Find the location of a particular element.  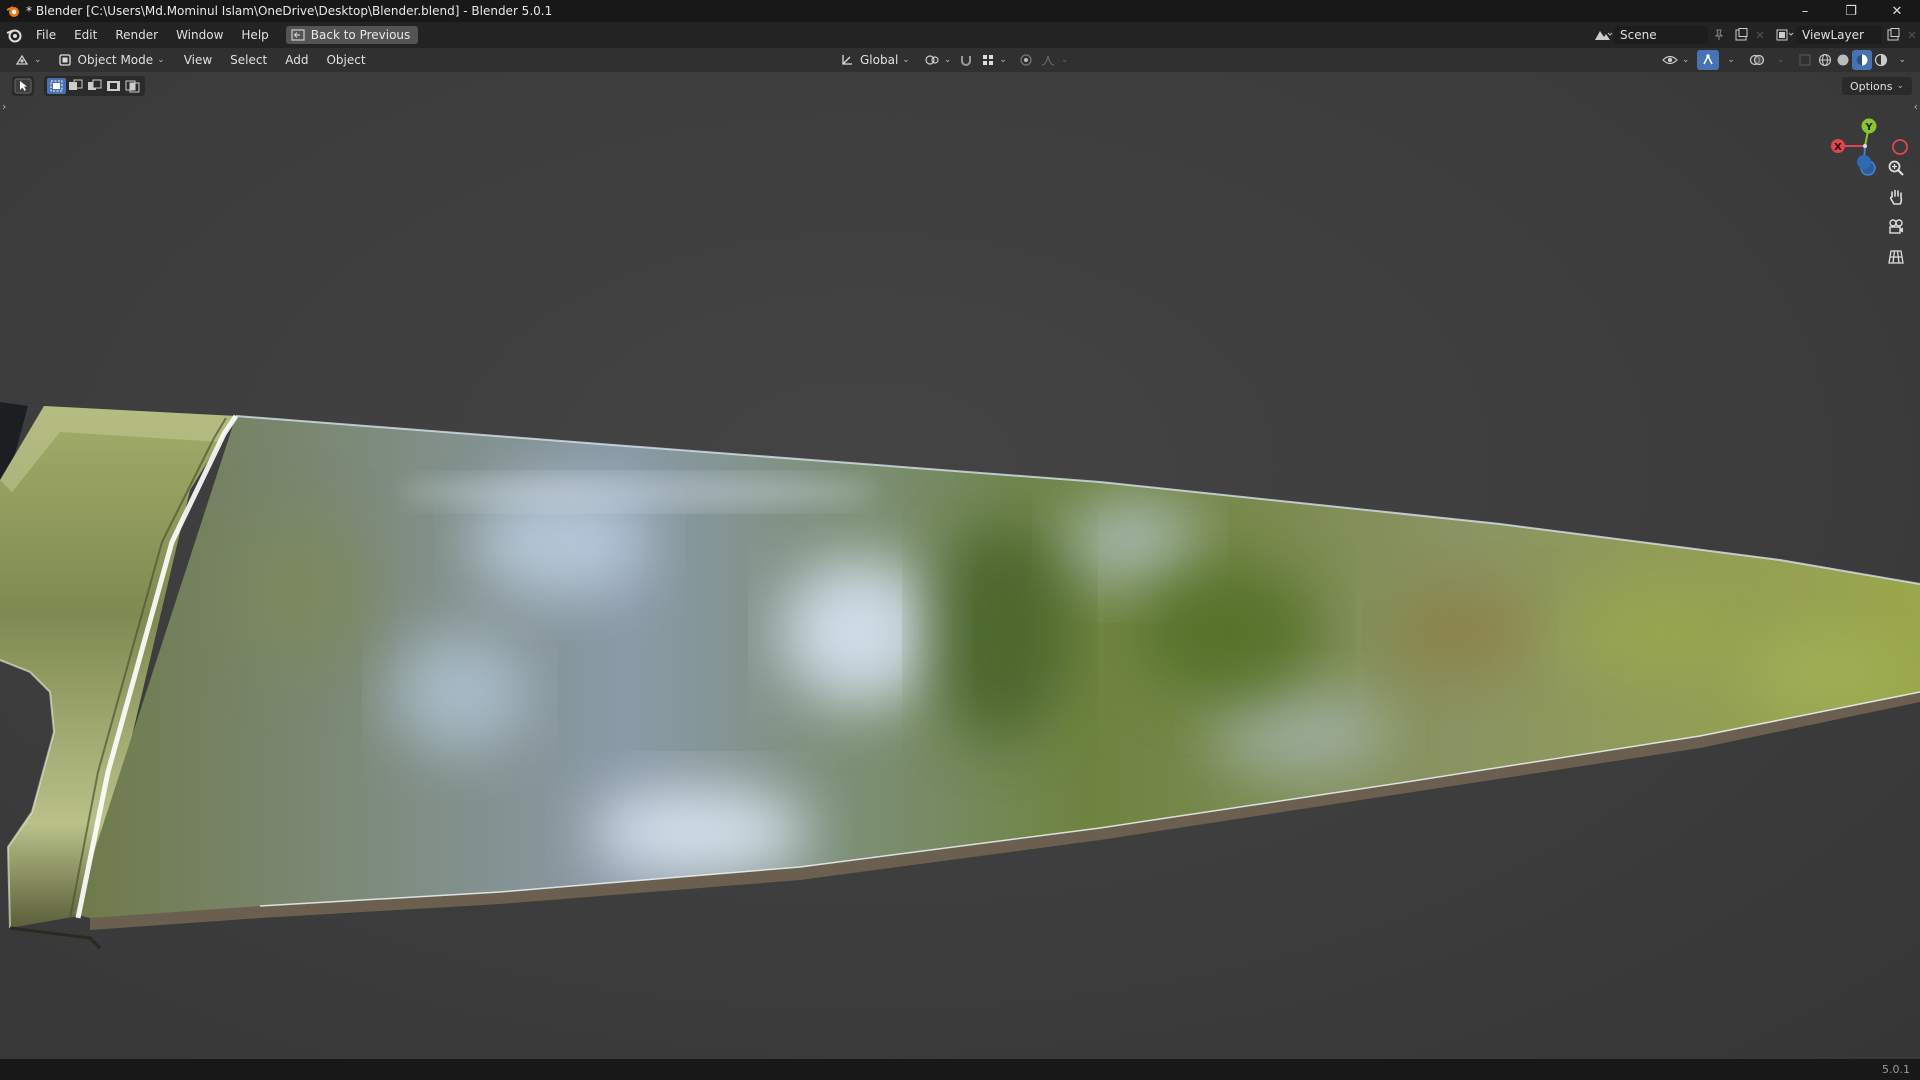

window-controls: – ❐ ✕ is located at coordinates (1851, 11).